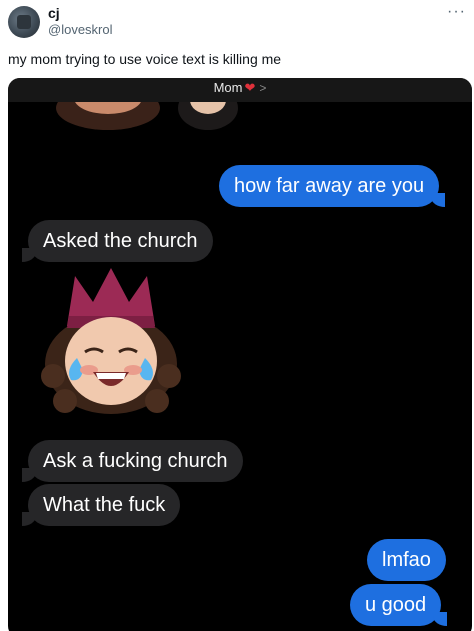 This screenshot has width=474, height=631. Describe the element at coordinates (228, 87) in the screenshot. I see `contact-name-label: Mom` at that location.